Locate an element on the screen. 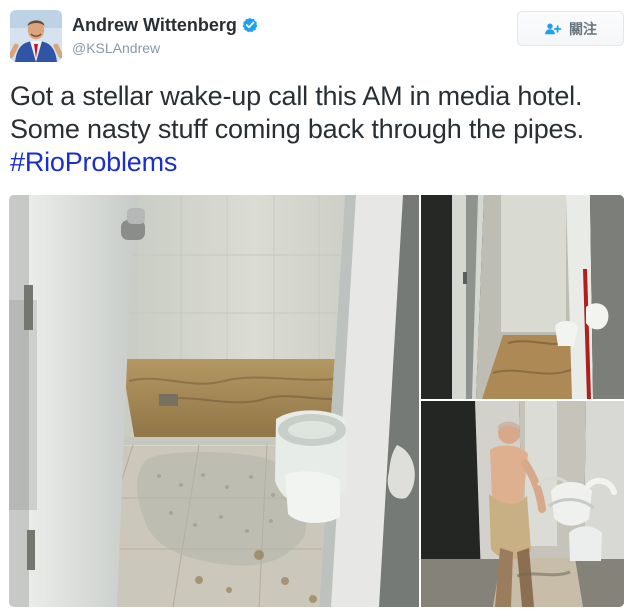 The width and height of the screenshot is (633, 613). add-user-icon is located at coordinates (553, 28).